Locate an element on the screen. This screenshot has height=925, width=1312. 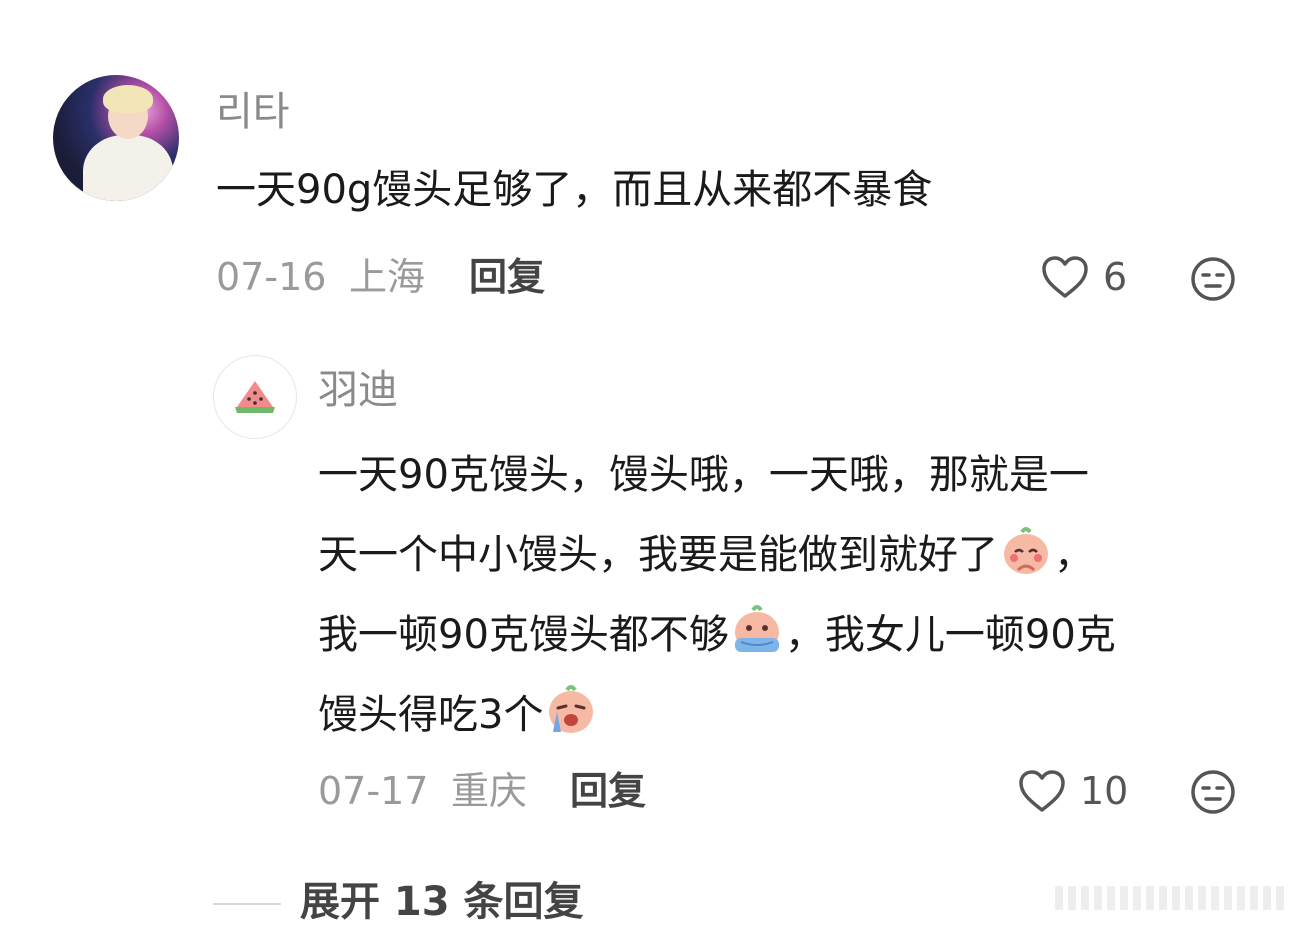
reply-text-segment: ，我女儿一顿90克 is located at coordinates (950, 635).